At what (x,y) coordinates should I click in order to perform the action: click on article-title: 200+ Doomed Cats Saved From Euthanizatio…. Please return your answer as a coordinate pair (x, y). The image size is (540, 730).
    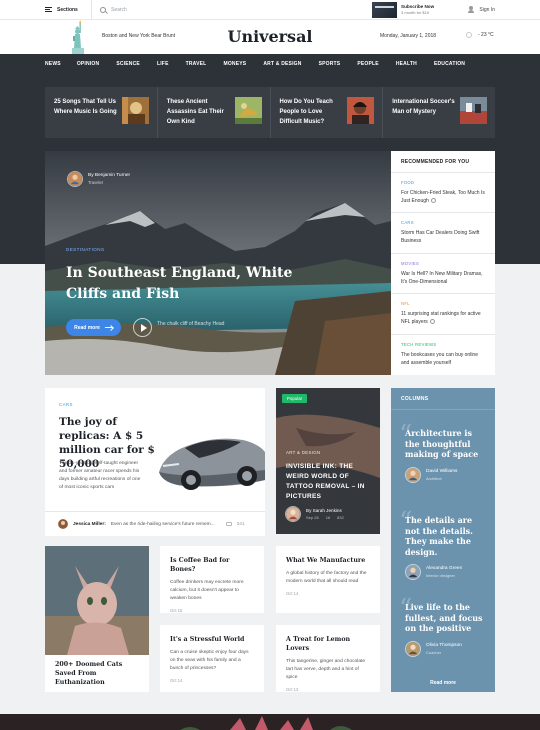
    Looking at the image, I should click on (89, 673).